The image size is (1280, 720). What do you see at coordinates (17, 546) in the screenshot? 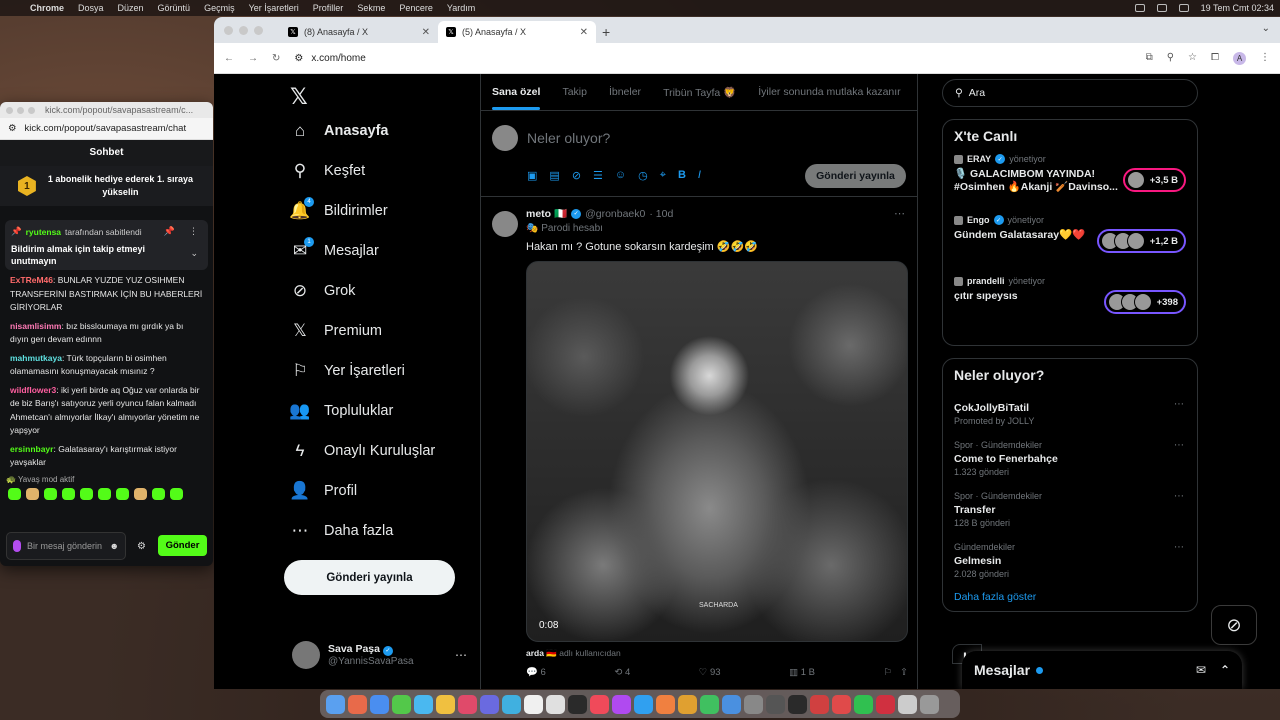
I see `mic-icon` at bounding box center [17, 546].